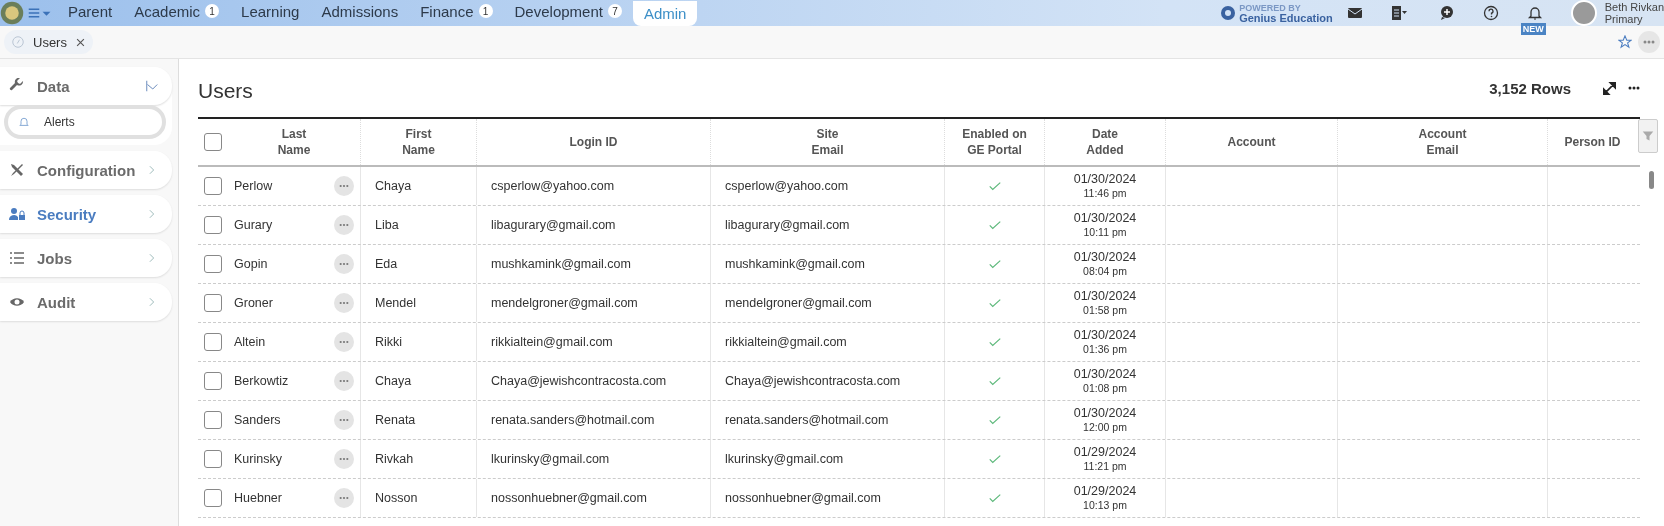 The width and height of the screenshot is (1664, 526). What do you see at coordinates (1105, 271) in the screenshot?
I see `time-text: 08:04 pm` at bounding box center [1105, 271].